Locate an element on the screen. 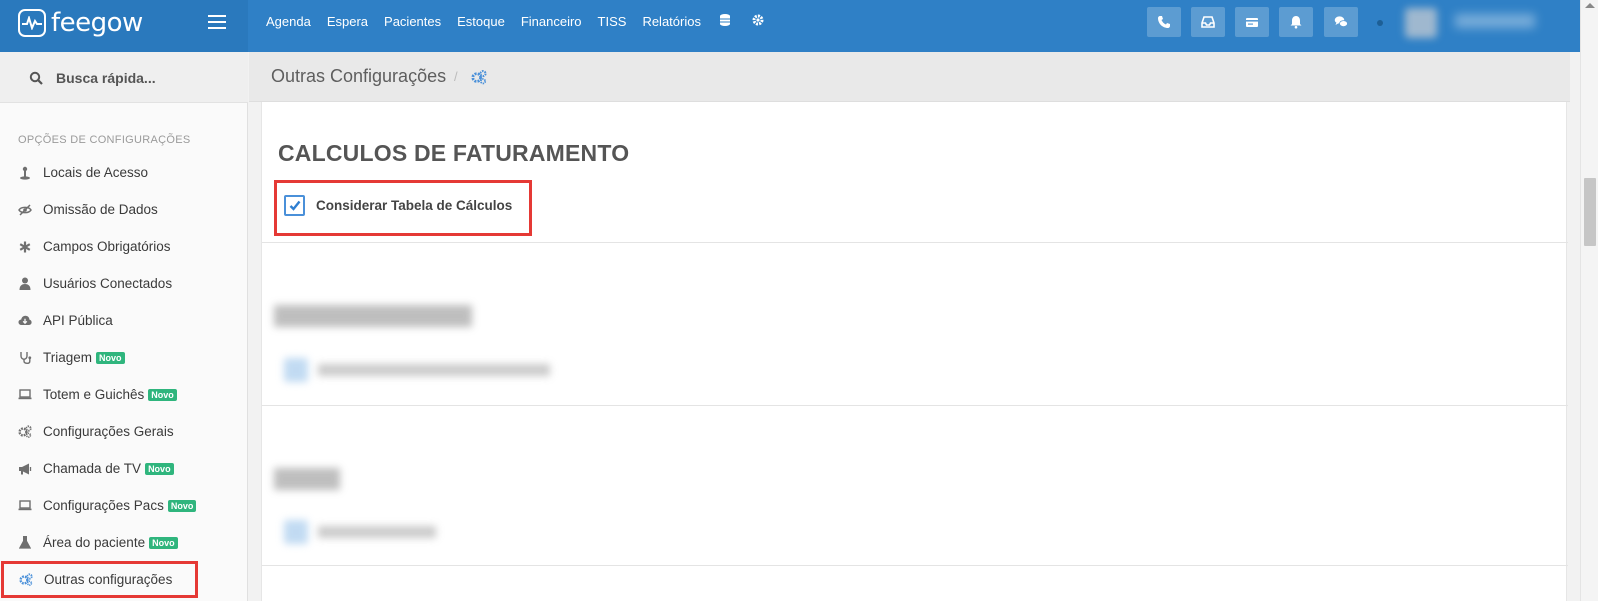 This screenshot has height=601, width=1598. sidebar-item-label: Configurações Gerais is located at coordinates (108, 431).